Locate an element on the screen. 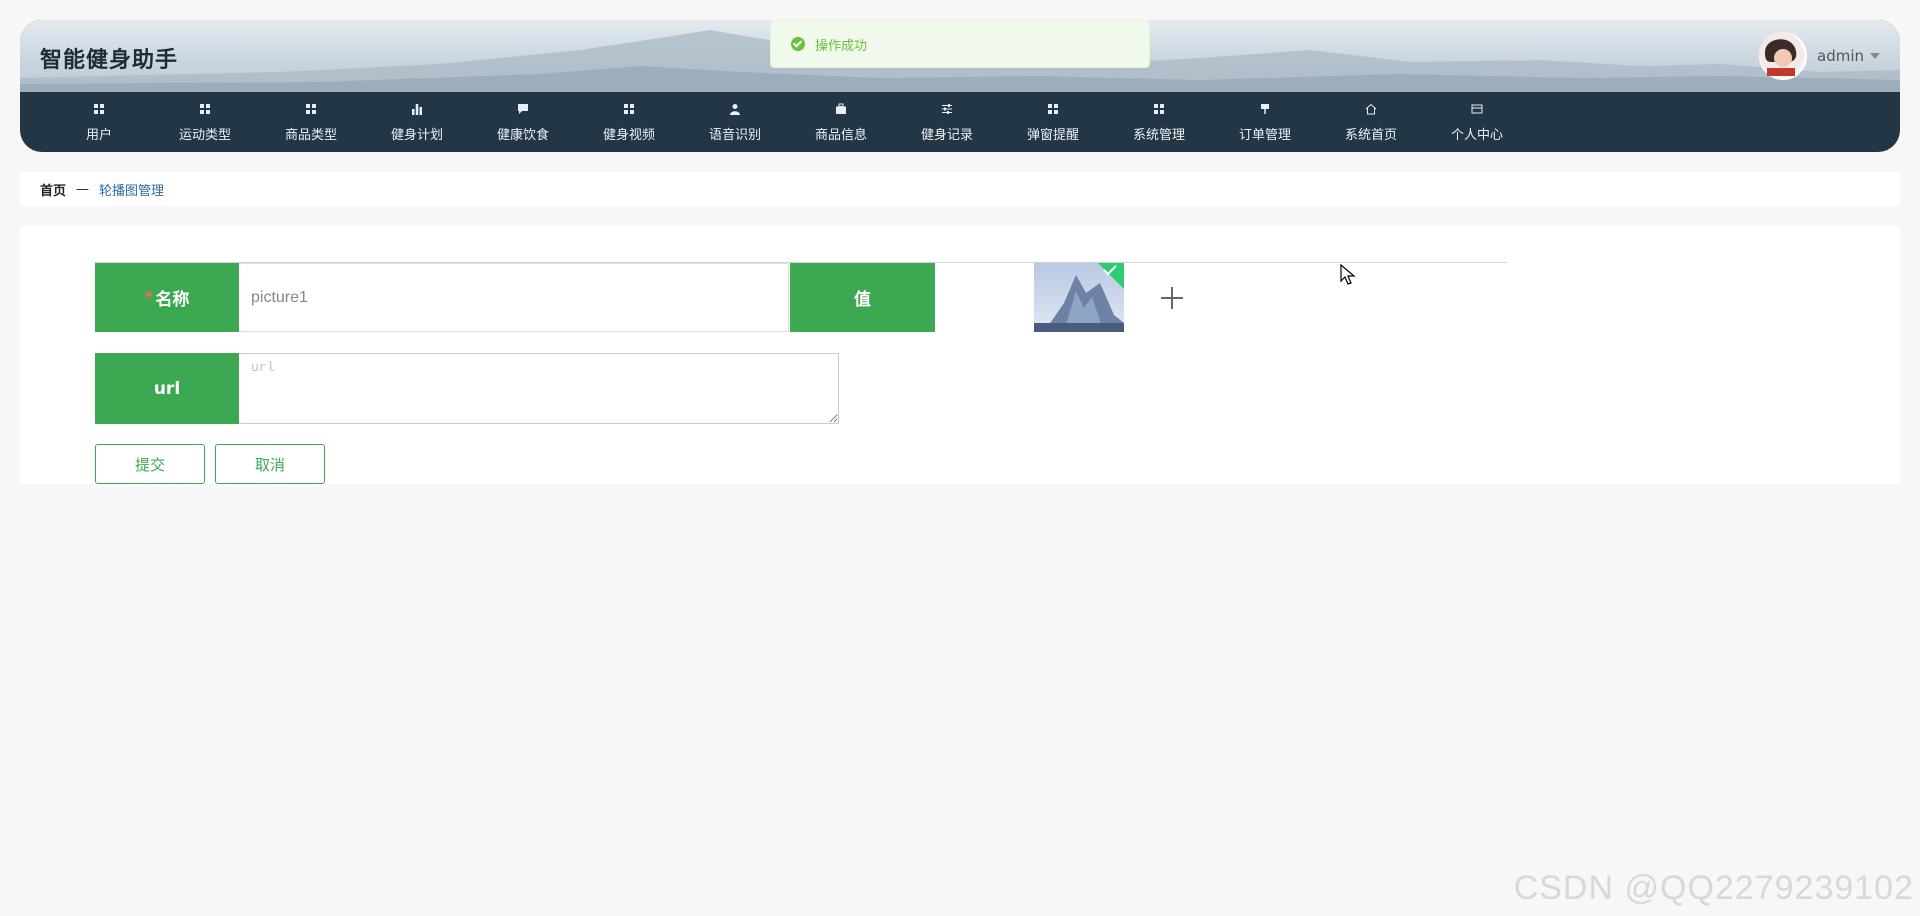  value-label-text: 值 is located at coordinates (862, 300).